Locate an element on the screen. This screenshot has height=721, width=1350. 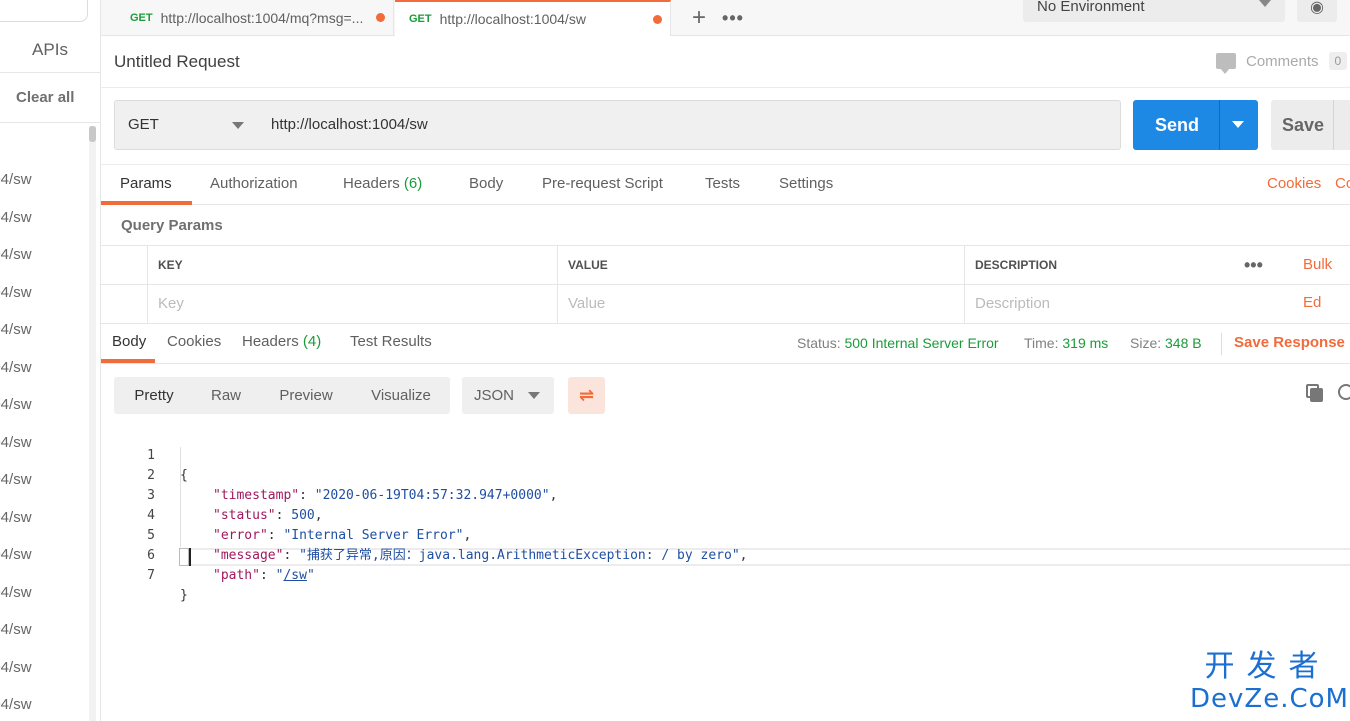
save-button: Save is located at coordinates (1310, 125).